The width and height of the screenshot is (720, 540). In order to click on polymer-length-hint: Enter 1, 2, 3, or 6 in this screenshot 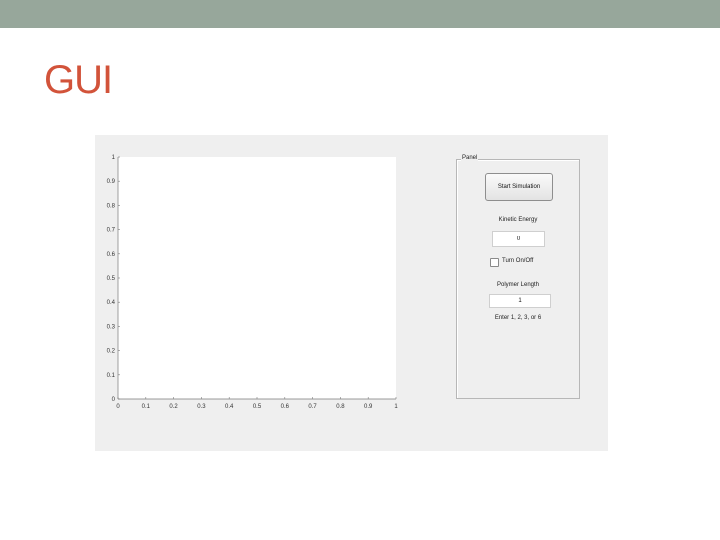, I will do `click(518, 318)`.